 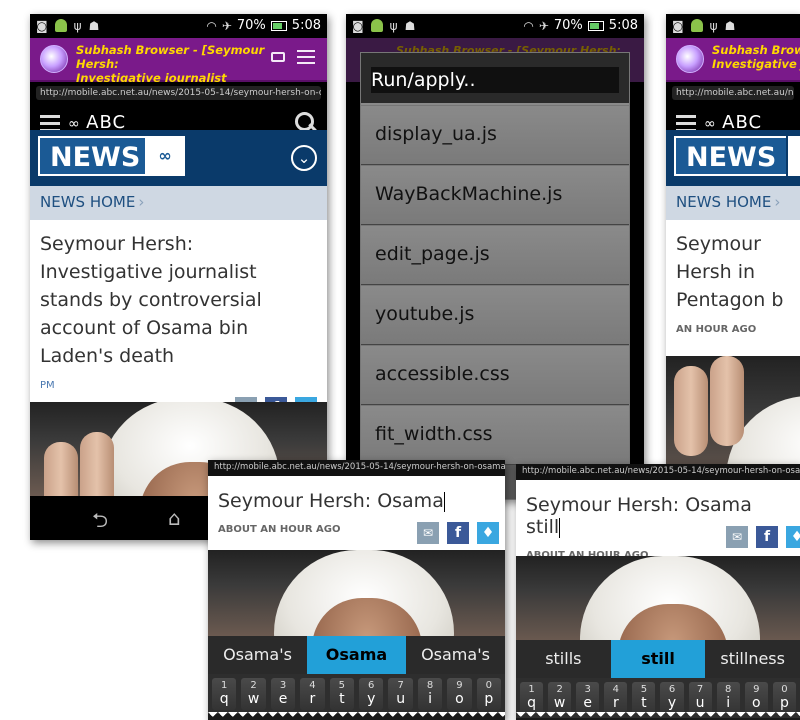 What do you see at coordinates (495, 135) in the screenshot?
I see `dialog-item-display-ua: display_ua.js` at bounding box center [495, 135].